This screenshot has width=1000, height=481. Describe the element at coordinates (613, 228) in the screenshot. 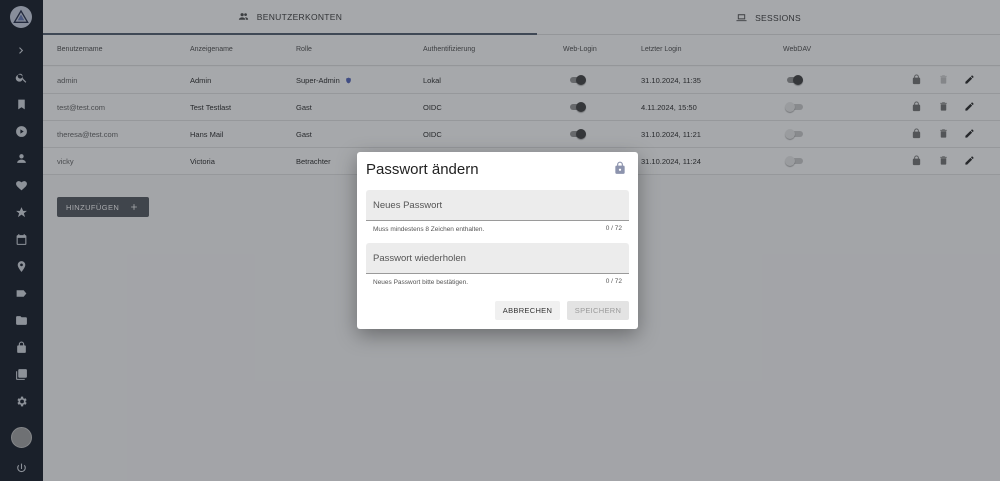

I see `new-password-counter: 0 / 72` at that location.